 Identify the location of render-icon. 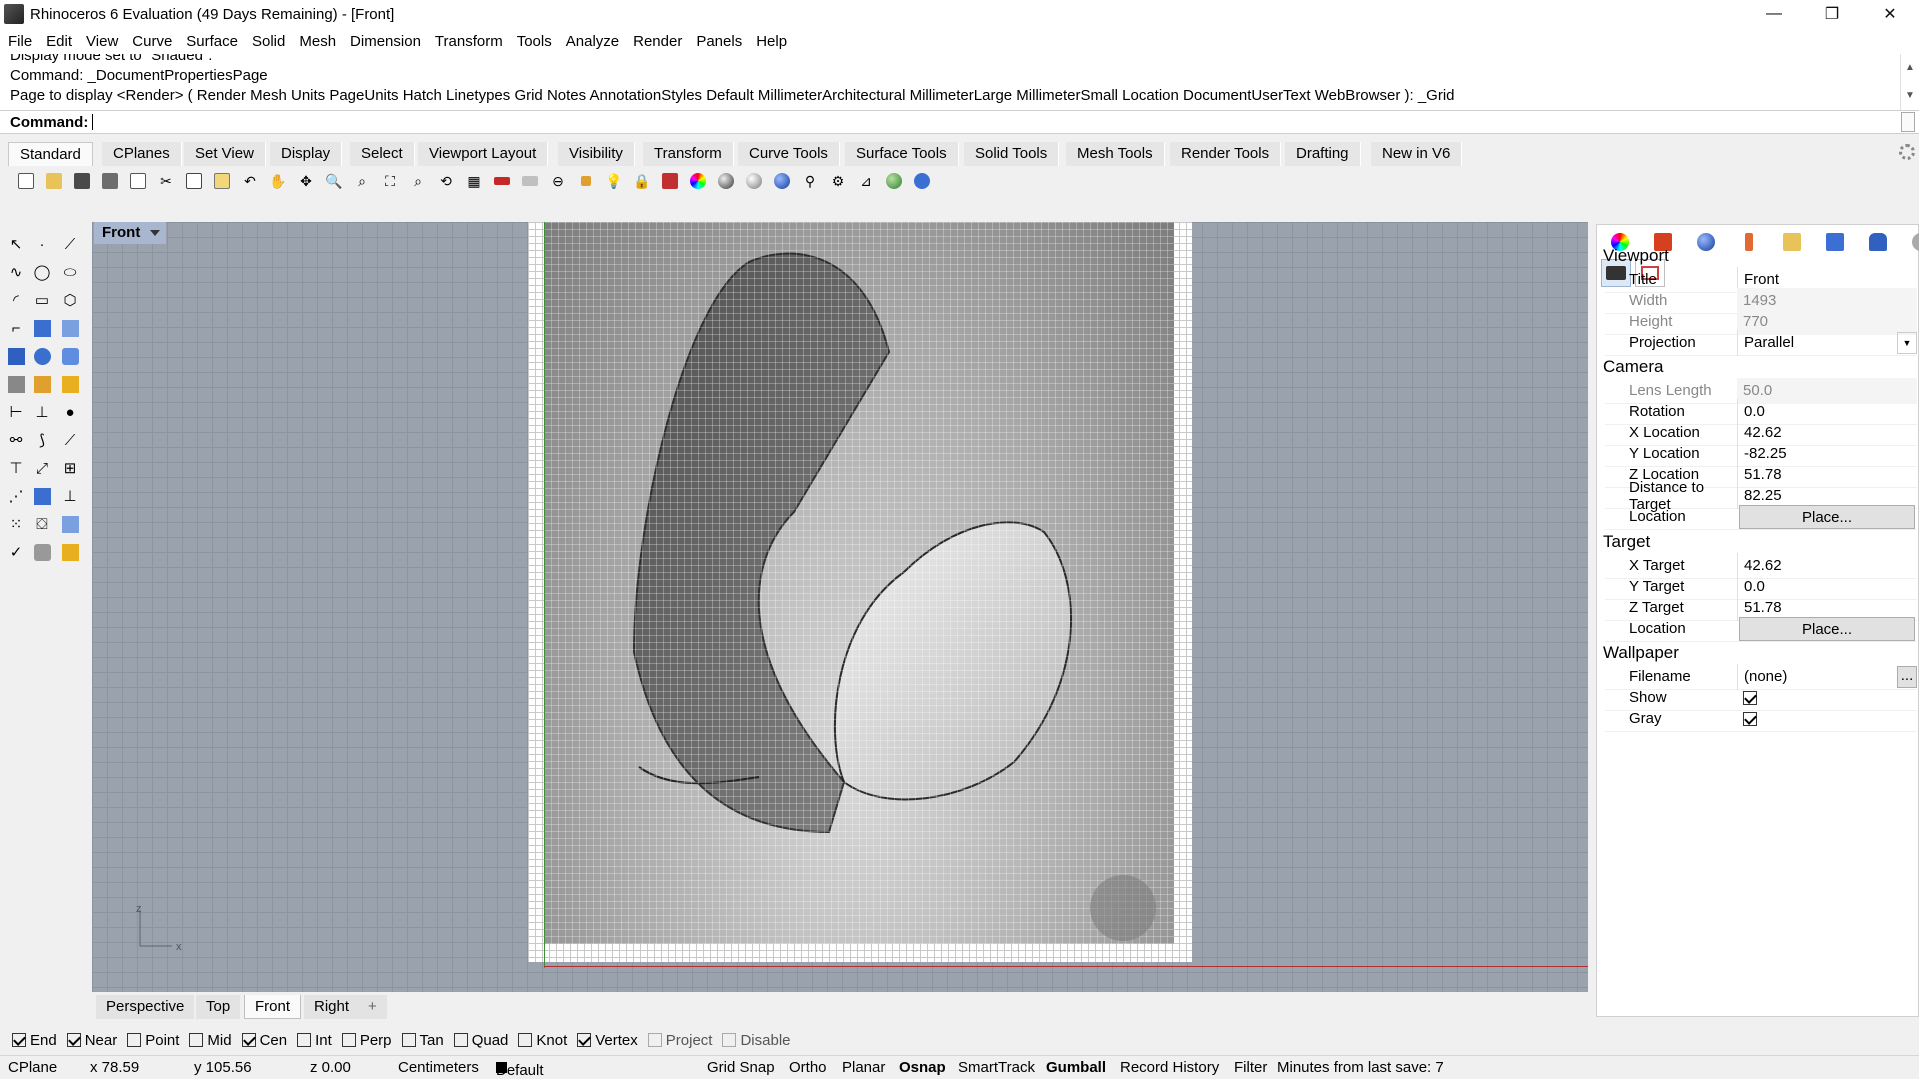
(70, 384).